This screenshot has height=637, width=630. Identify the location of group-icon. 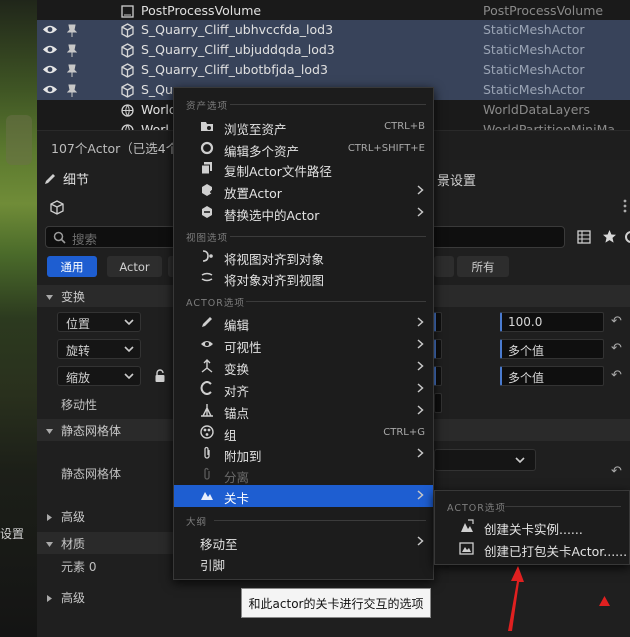
(207, 432).